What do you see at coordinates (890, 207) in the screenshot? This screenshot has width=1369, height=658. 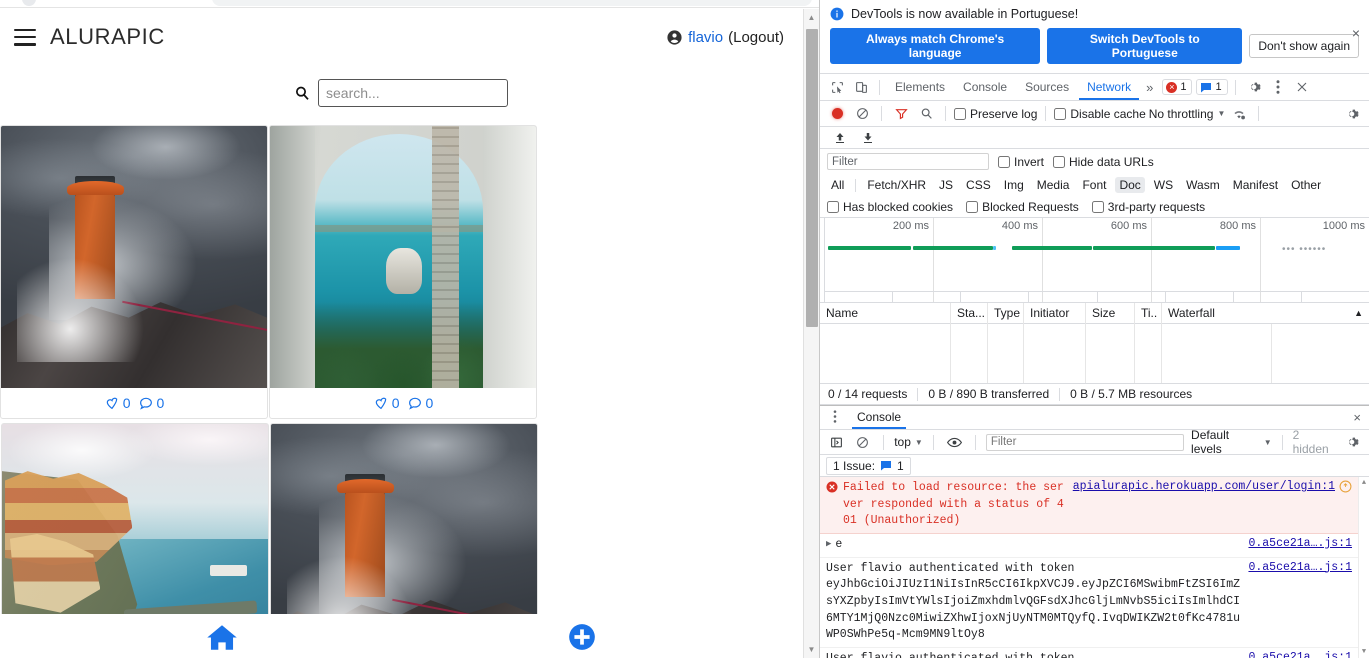 I see `has-blocked-cookies-checkbox: Has blocked cookies` at bounding box center [890, 207].